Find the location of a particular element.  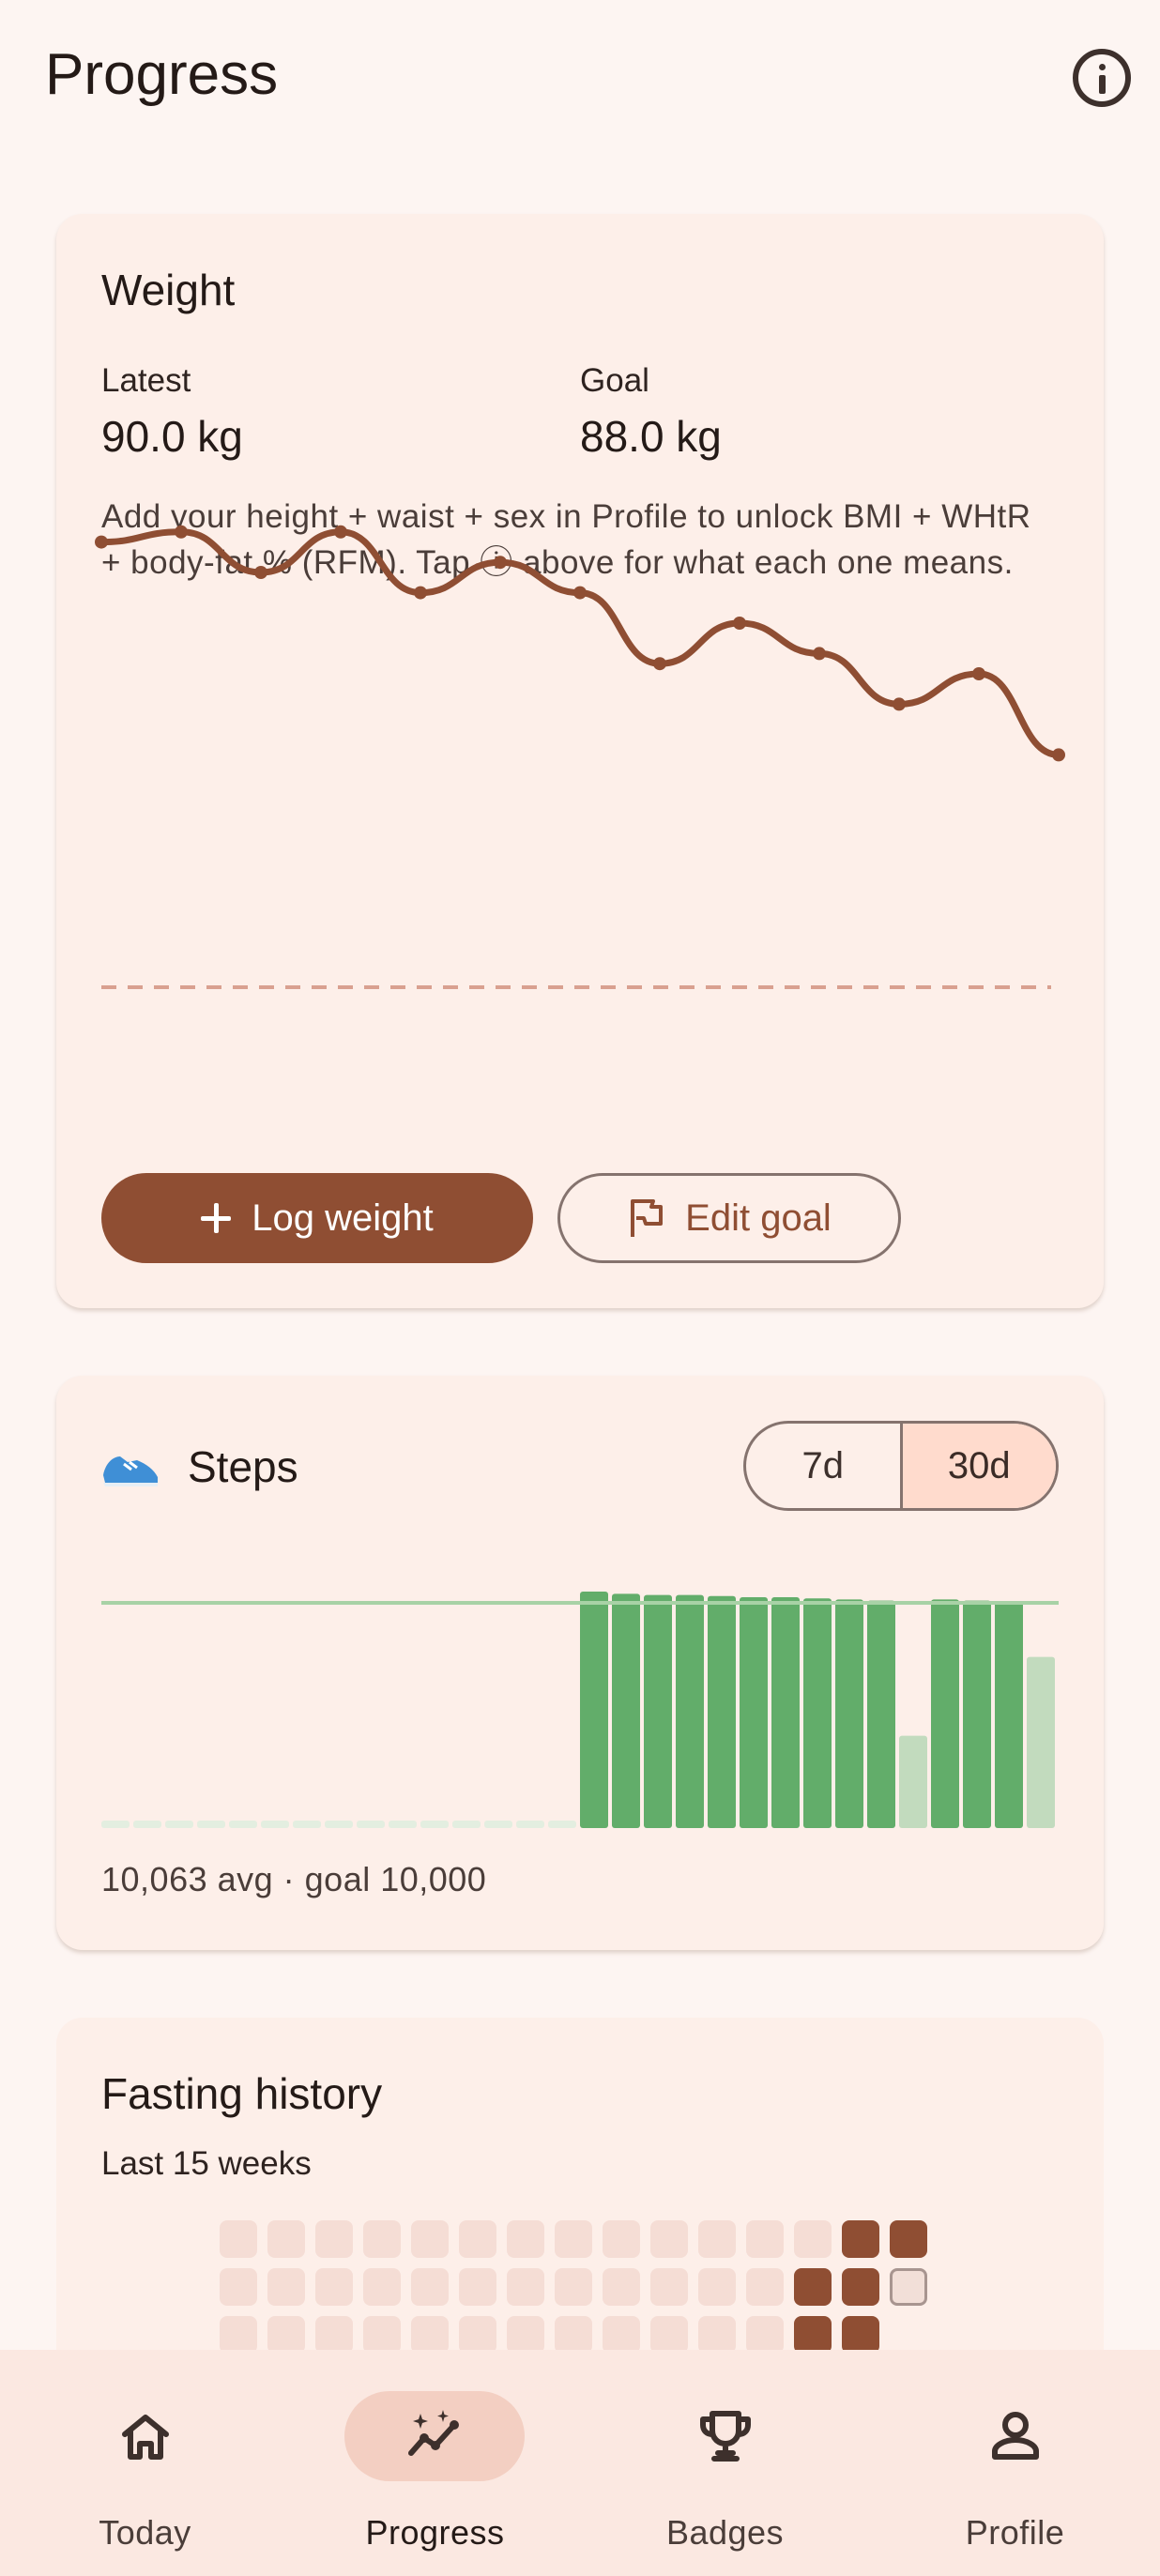

page-title: Progress is located at coordinates (162, 74).